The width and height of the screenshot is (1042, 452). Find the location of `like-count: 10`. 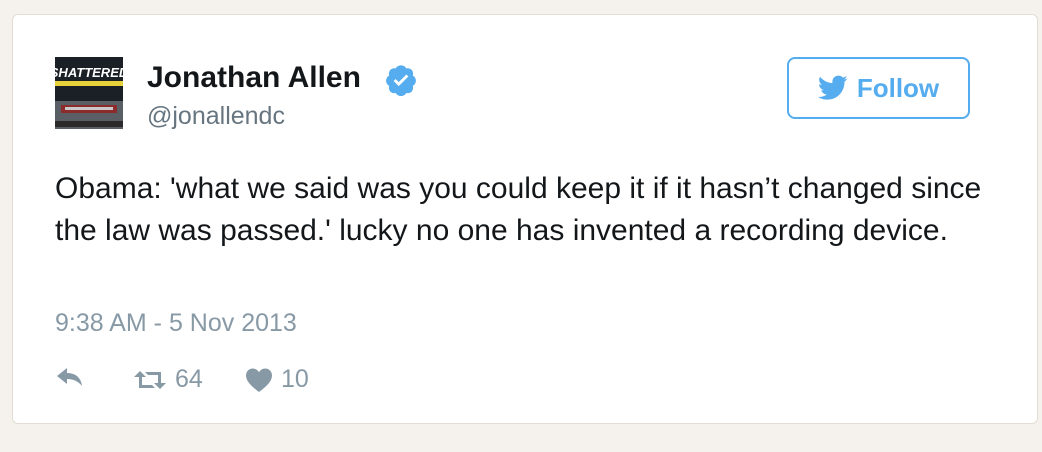

like-count: 10 is located at coordinates (295, 379).